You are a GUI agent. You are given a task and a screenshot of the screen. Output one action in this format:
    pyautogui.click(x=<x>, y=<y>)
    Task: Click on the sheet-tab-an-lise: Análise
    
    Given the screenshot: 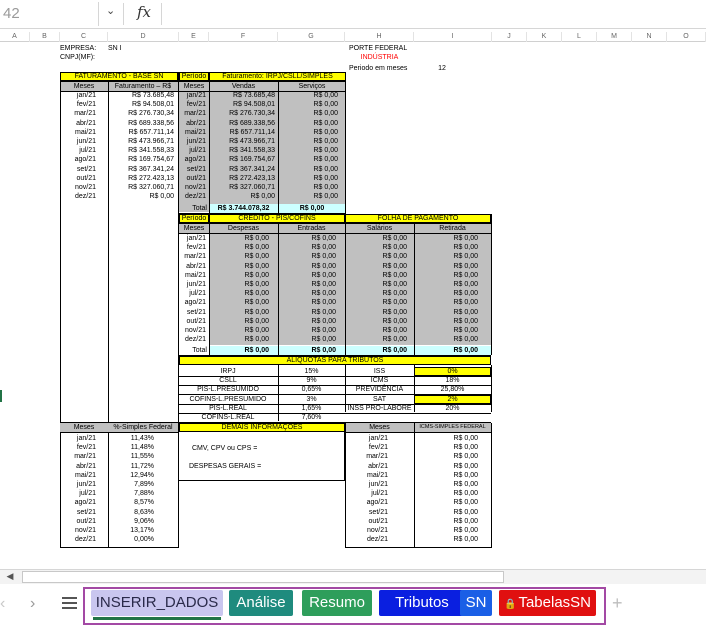 What is the action you would take?
    pyautogui.click(x=261, y=603)
    